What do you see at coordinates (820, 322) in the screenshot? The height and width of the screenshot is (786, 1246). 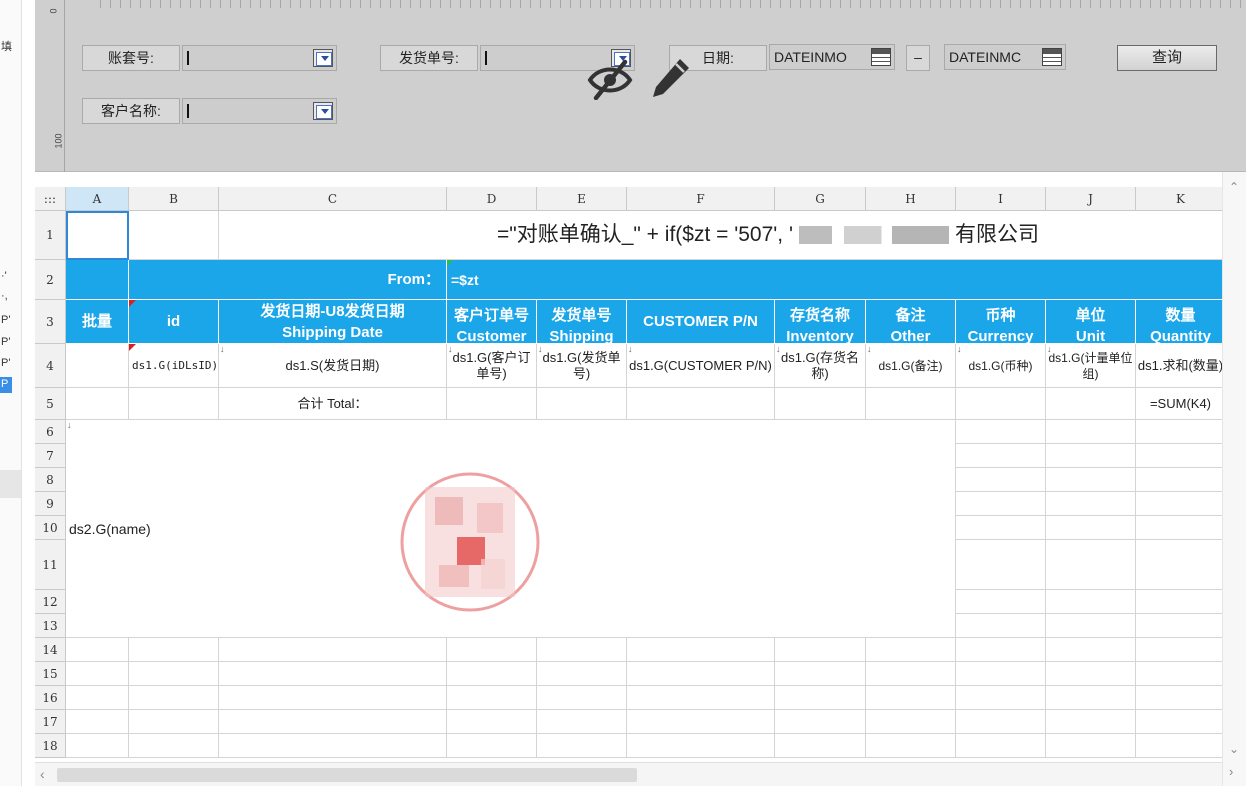 I see `header-inventory: 存货名称 Inventory` at bounding box center [820, 322].